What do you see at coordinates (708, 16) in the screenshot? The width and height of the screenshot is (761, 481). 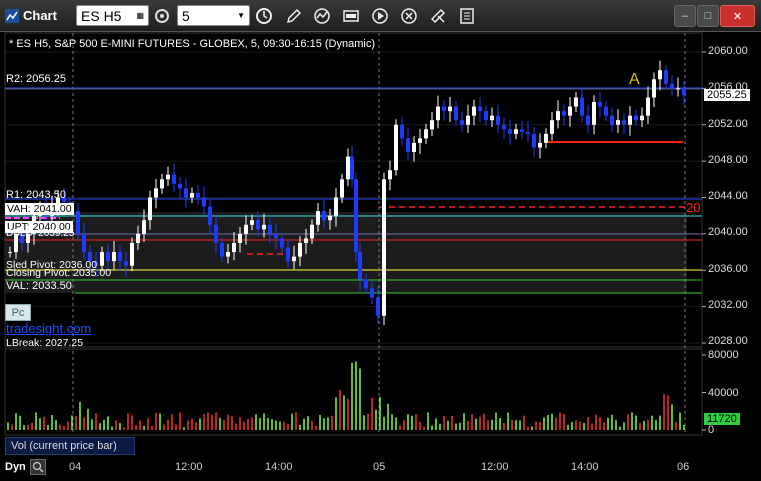 I see `maximize-button: □` at bounding box center [708, 16].